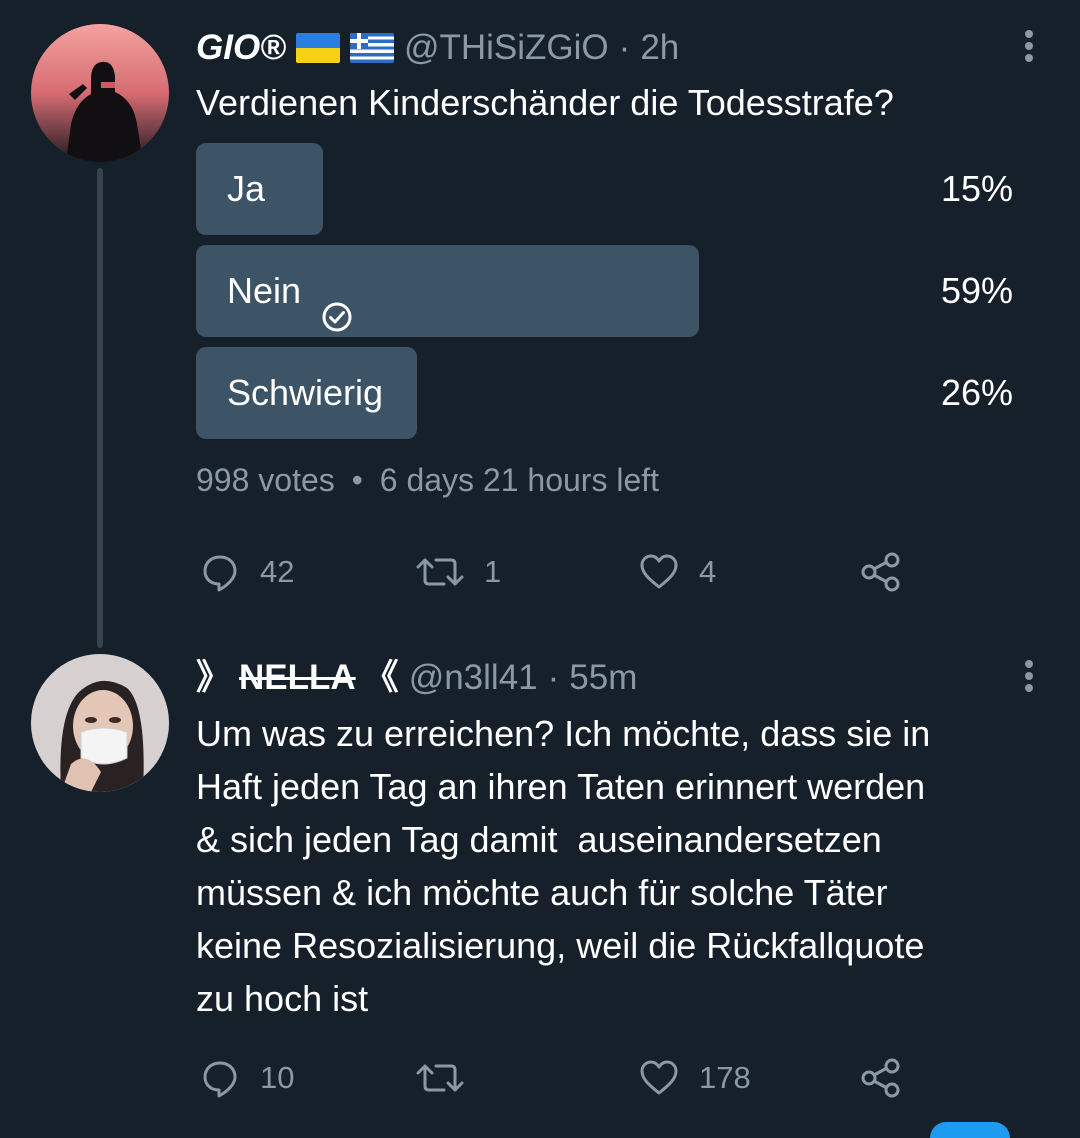 This screenshot has height=1138, width=1080. I want to click on tweet-actions: 42 1 4, so click(606, 572).